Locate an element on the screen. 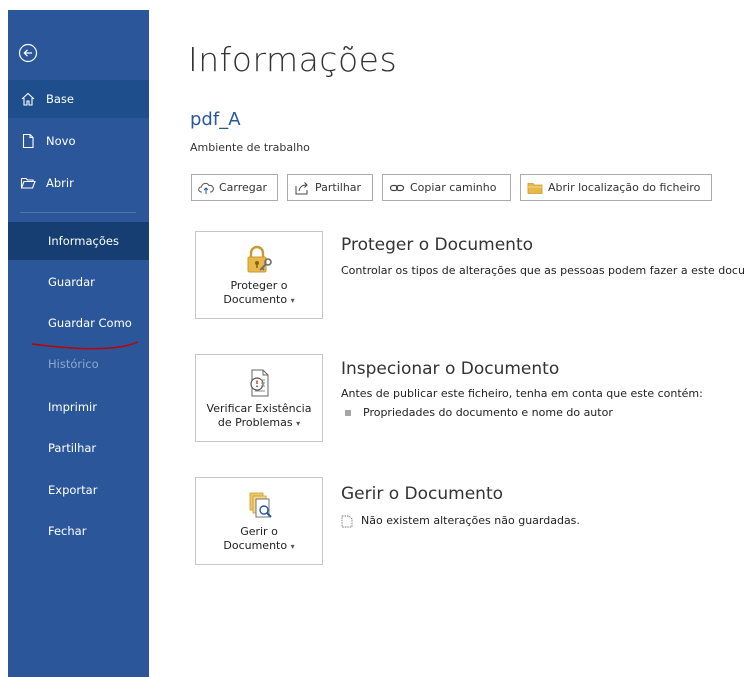  open-file-location-button: Abrir localização do ficheiro is located at coordinates (616, 187).